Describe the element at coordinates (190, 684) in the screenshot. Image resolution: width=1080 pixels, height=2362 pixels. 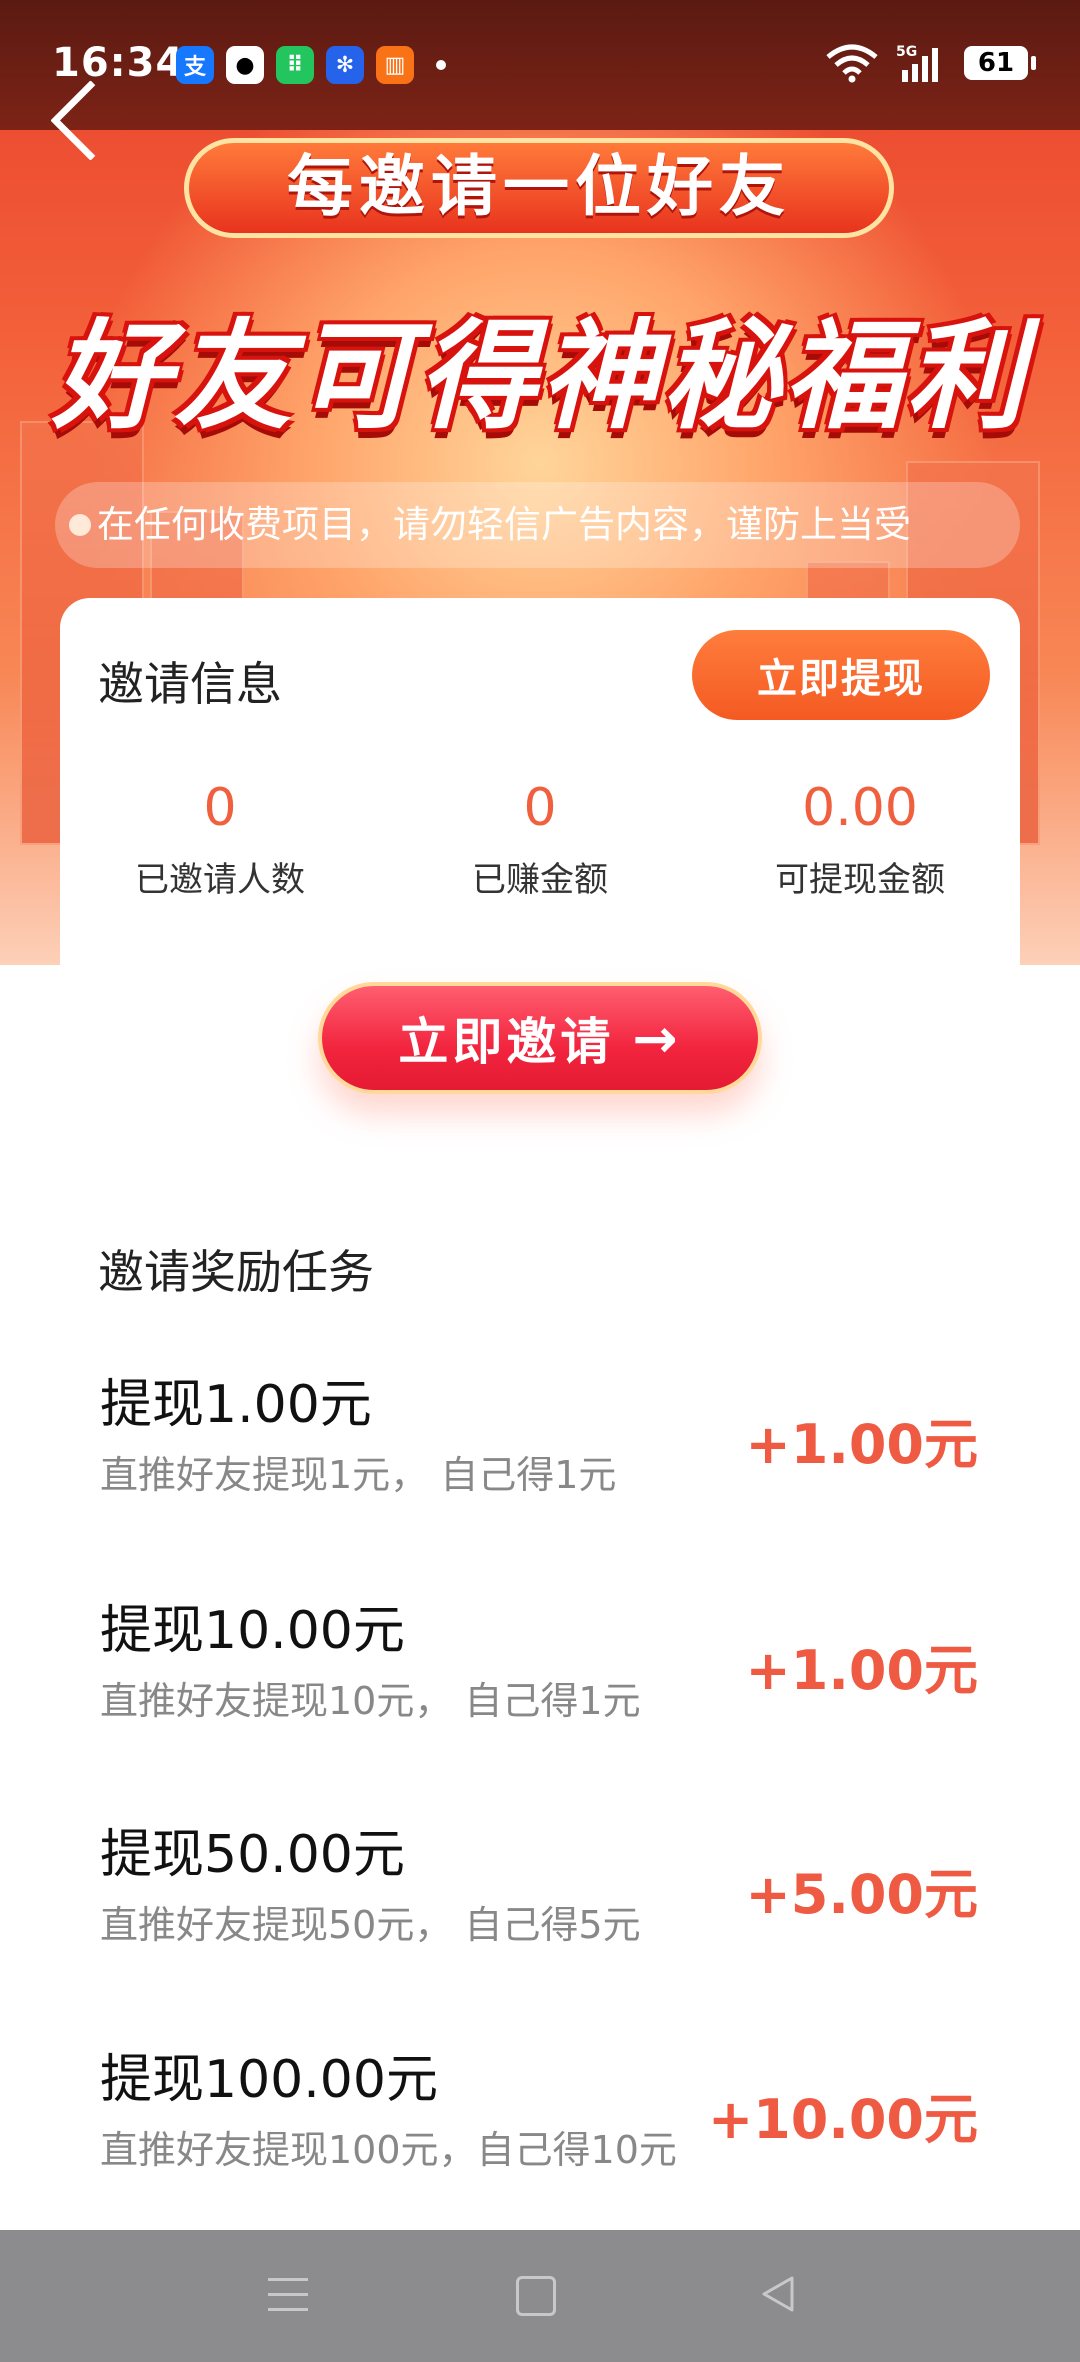
I see `invite-info-title: 邀请信息` at that location.